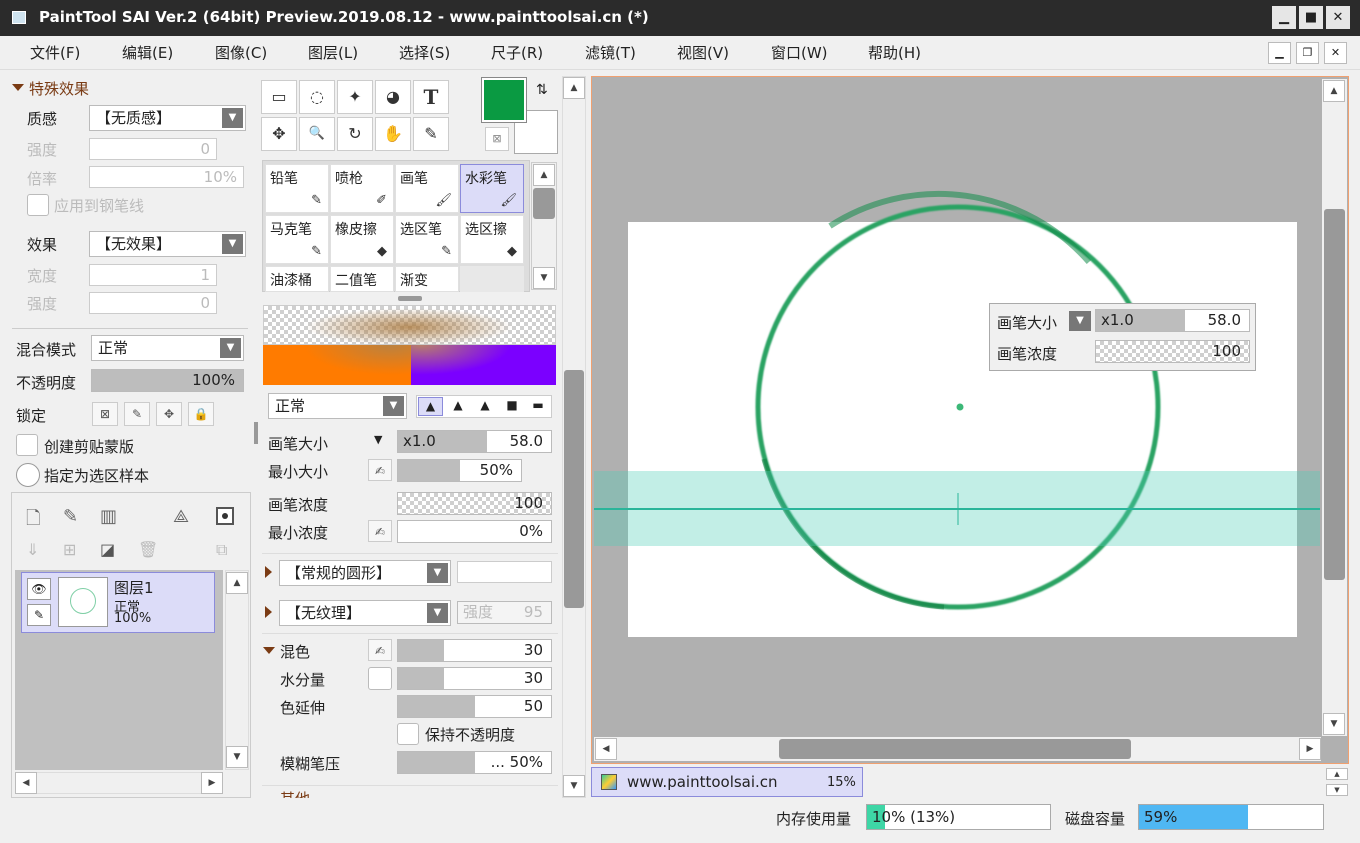  I want to click on popup-density-slider: 100, so click(1172, 351).